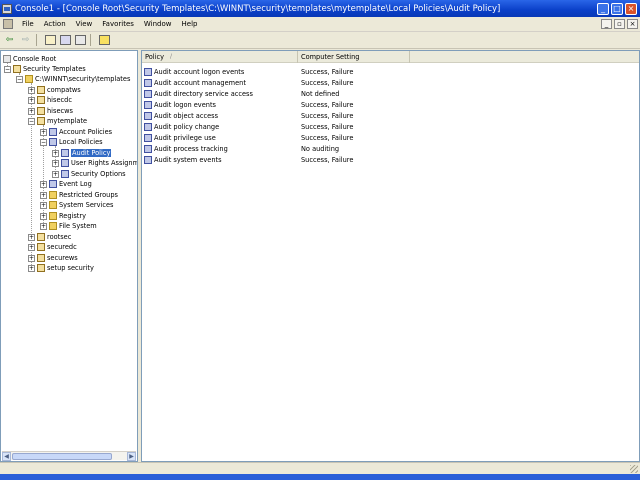  Describe the element at coordinates (82, 153) in the screenshot. I see `tree-item-audit-policy: + Audit Policy` at that location.